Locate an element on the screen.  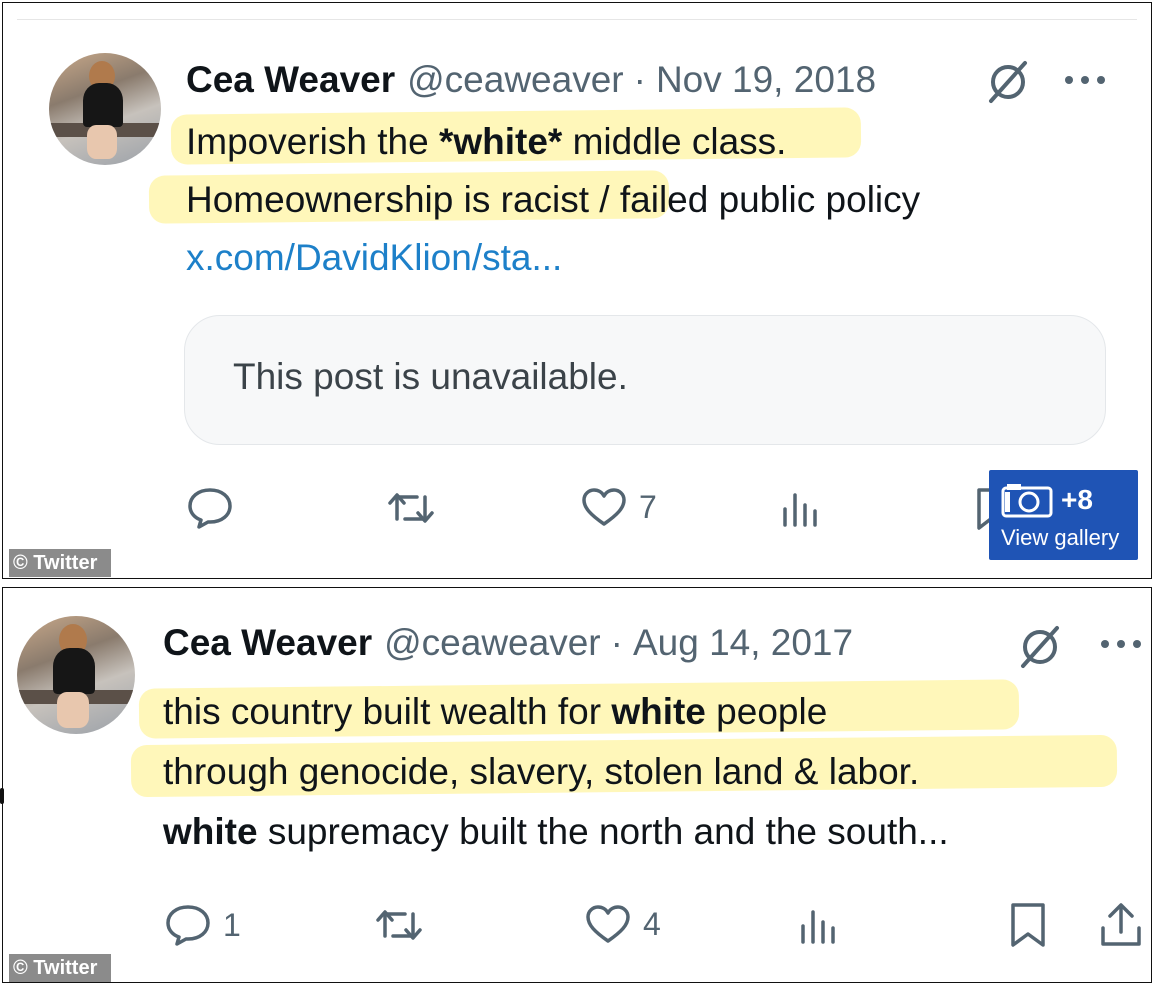
bookmark-button is located at coordinates (1028, 925).